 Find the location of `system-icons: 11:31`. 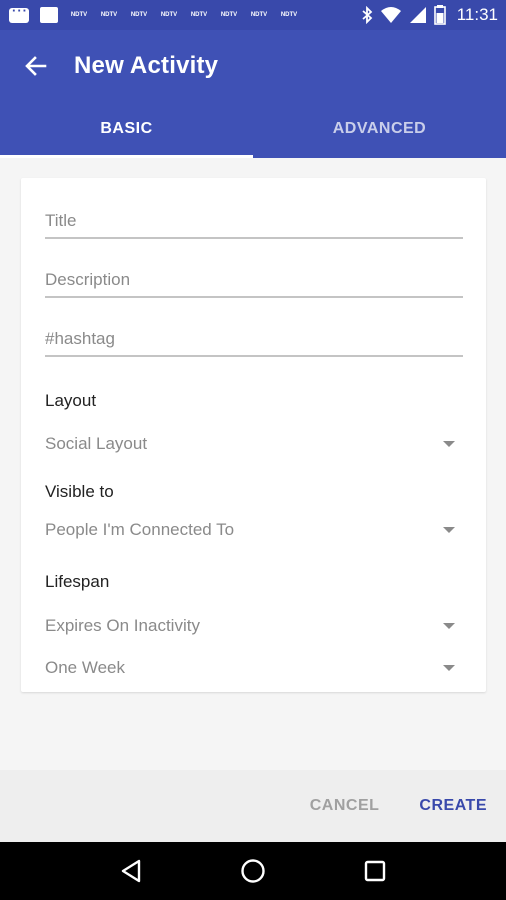

system-icons: 11:31 is located at coordinates (429, 15).